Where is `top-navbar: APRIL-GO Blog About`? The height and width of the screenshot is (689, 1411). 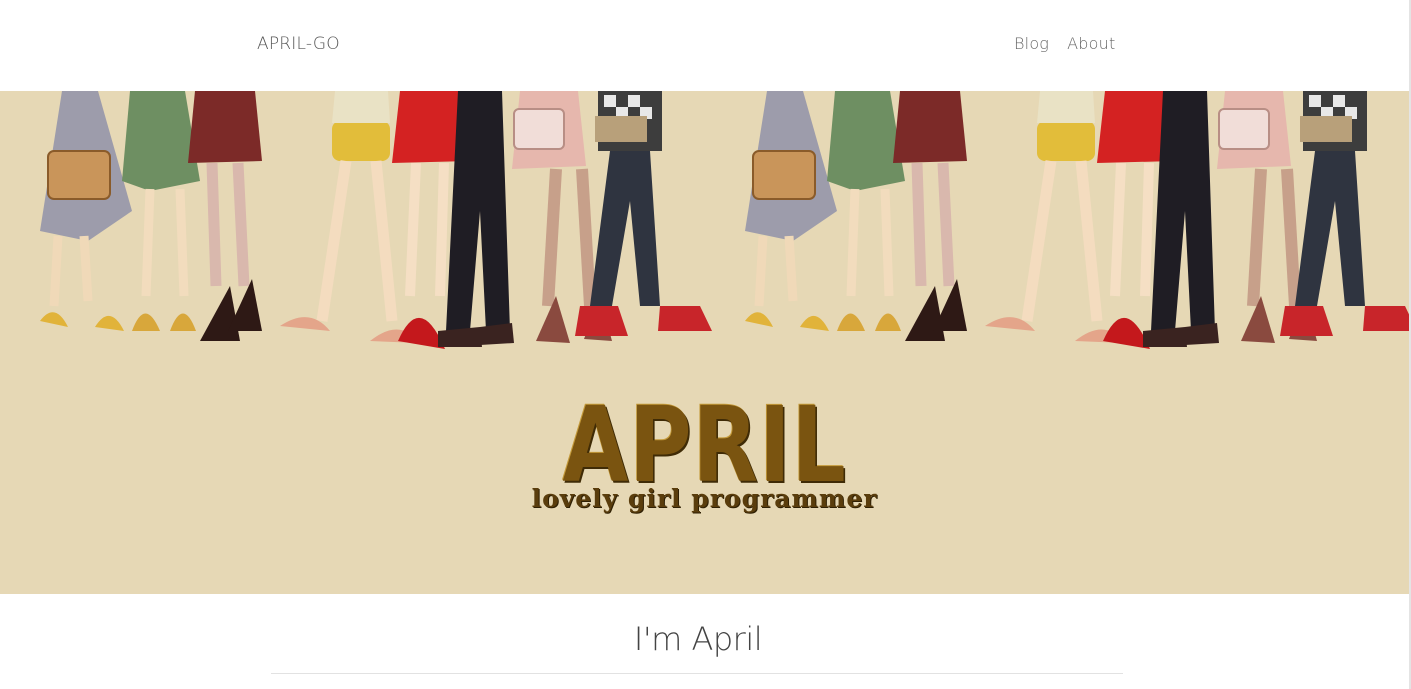 top-navbar: APRIL-GO Blog About is located at coordinates (705, 45).